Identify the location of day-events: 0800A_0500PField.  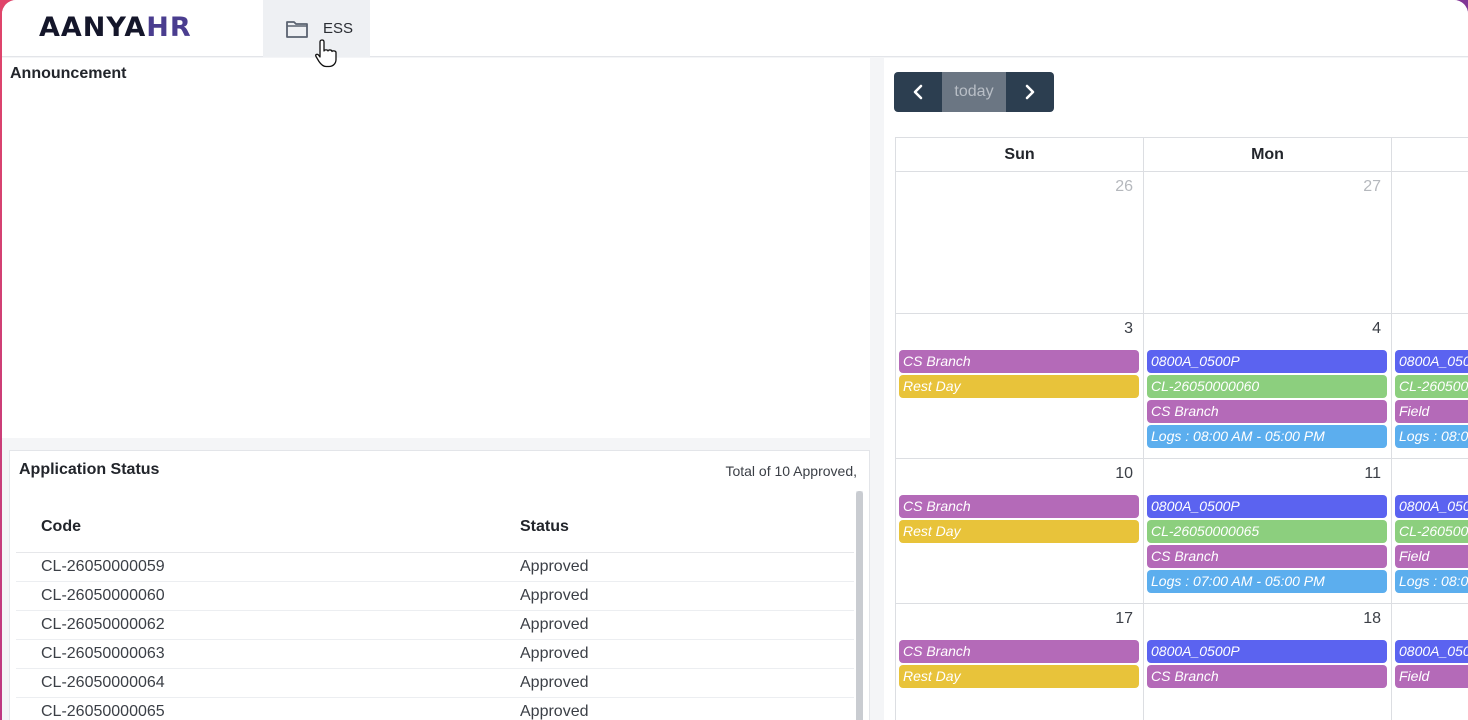
(1430, 661).